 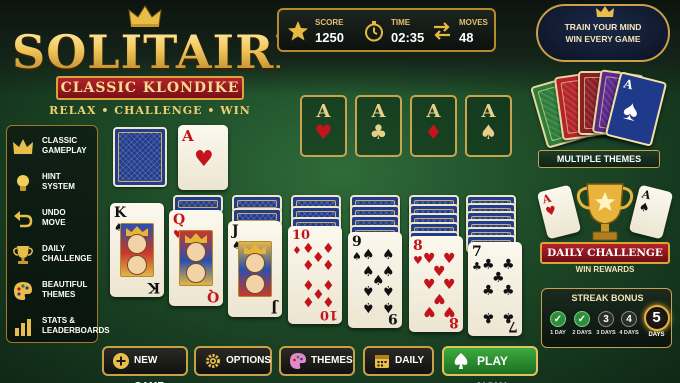 What do you see at coordinates (375, 280) in the screenshot?
I see `tableau-card-nine-spades: 9 ♠ 9 ♠ ♠ ♠ ♠ ♠ ♠ ♠ ♠ ♠` at bounding box center [375, 280].